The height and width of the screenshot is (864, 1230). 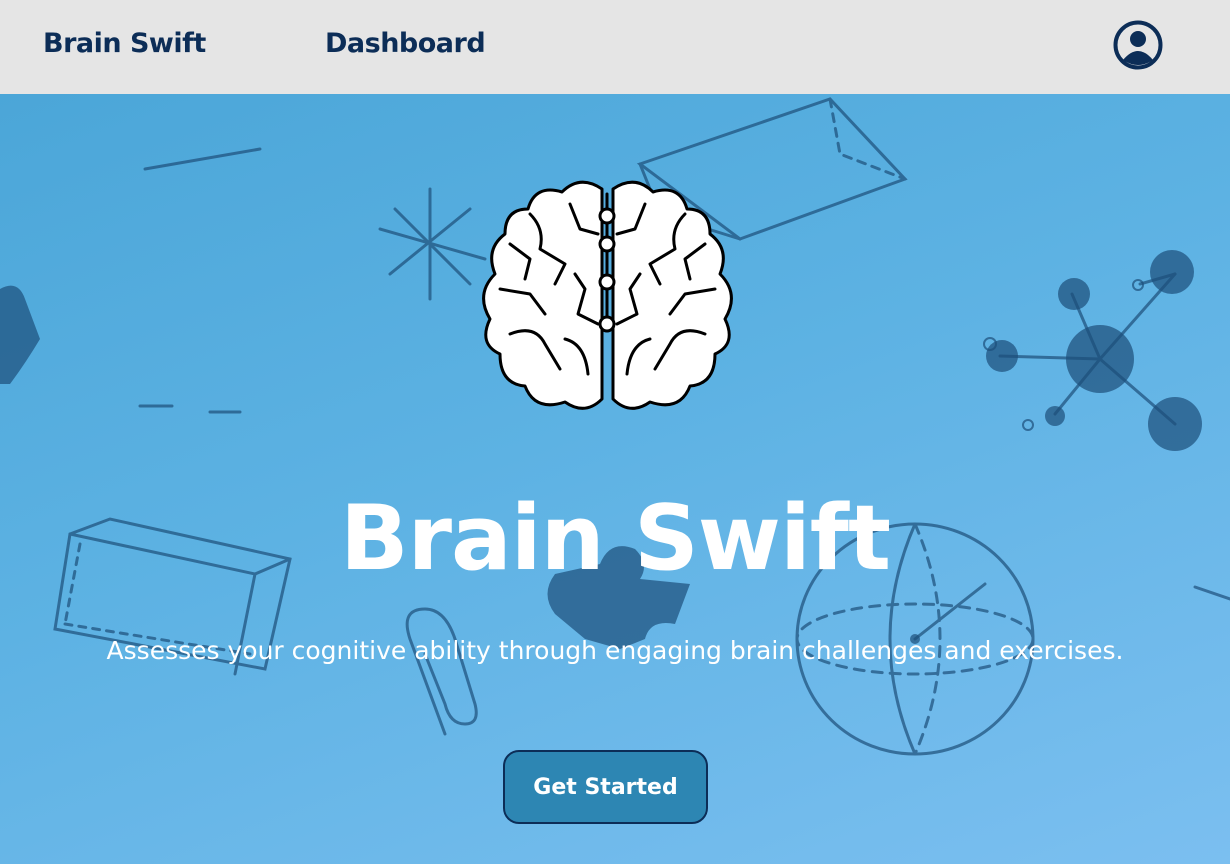 I want to click on hero-title: Brain Swift, so click(x=615, y=538).